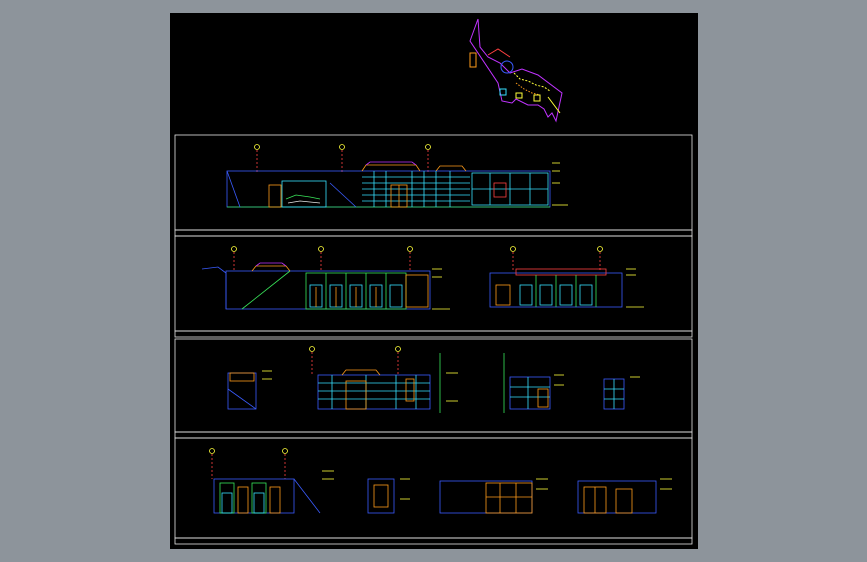 The image size is (867, 562). I want to click on panel-row-1-strip, so click(433, 233).